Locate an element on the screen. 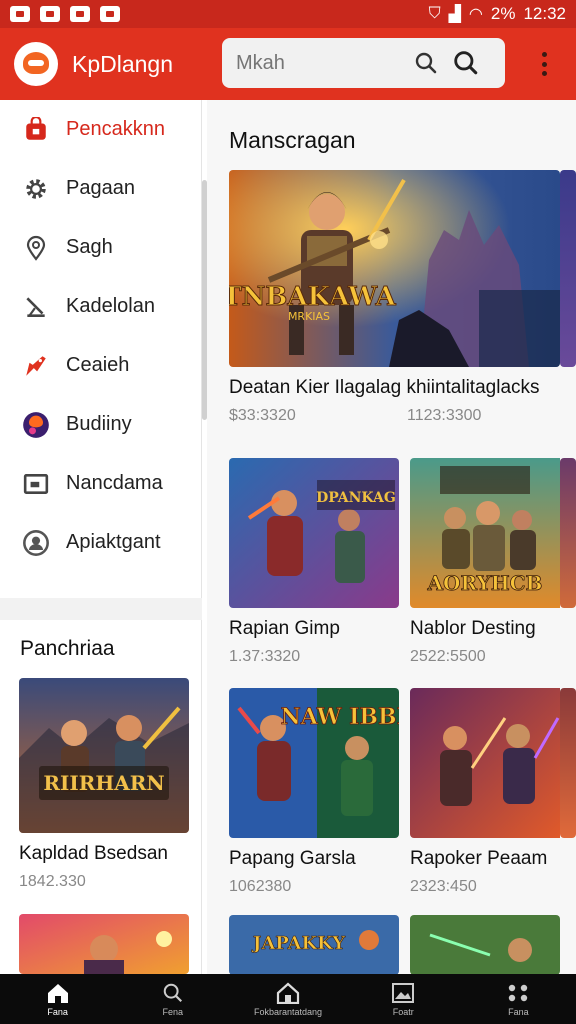  sidebar-item-budiiny: Budiiny is located at coordinates (100, 424).